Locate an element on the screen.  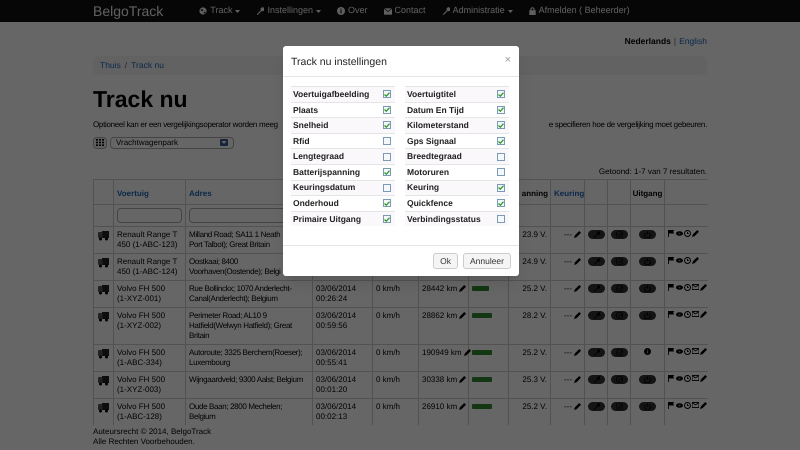
flag-icon is located at coordinates (671, 351).